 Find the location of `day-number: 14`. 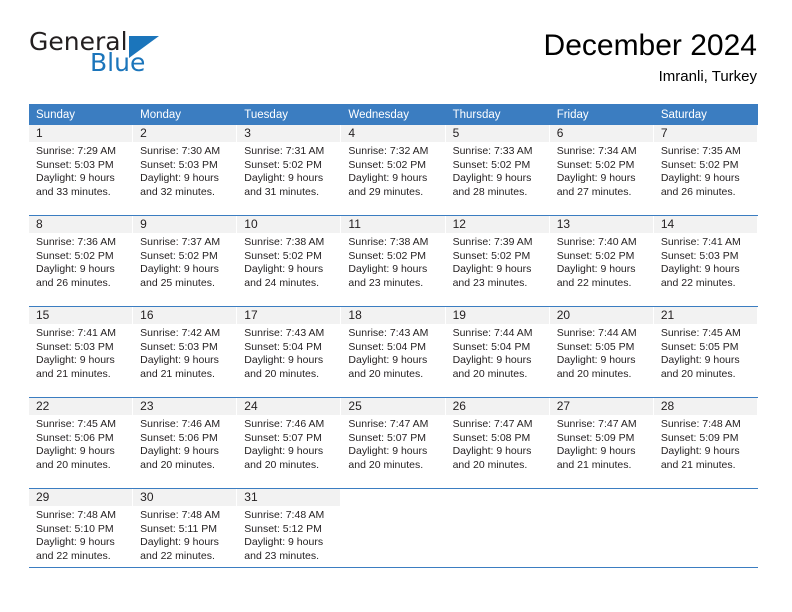

day-number: 14 is located at coordinates (705, 224).